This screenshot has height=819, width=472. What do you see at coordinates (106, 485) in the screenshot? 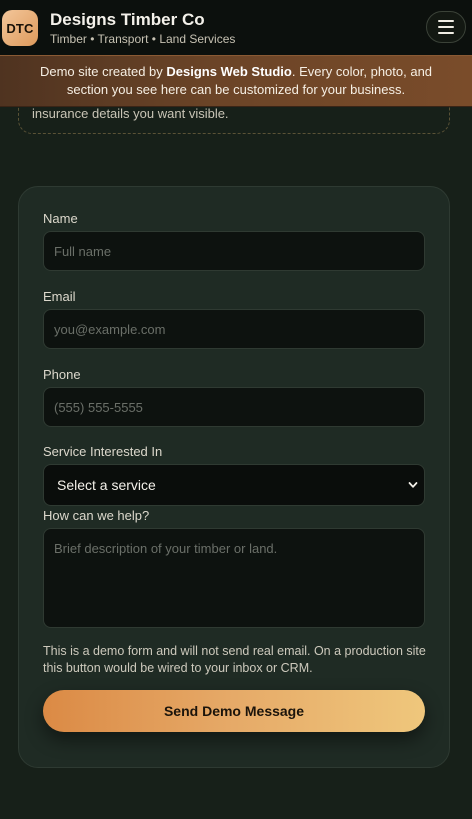
I see `service-select-value: Select a service` at bounding box center [106, 485].